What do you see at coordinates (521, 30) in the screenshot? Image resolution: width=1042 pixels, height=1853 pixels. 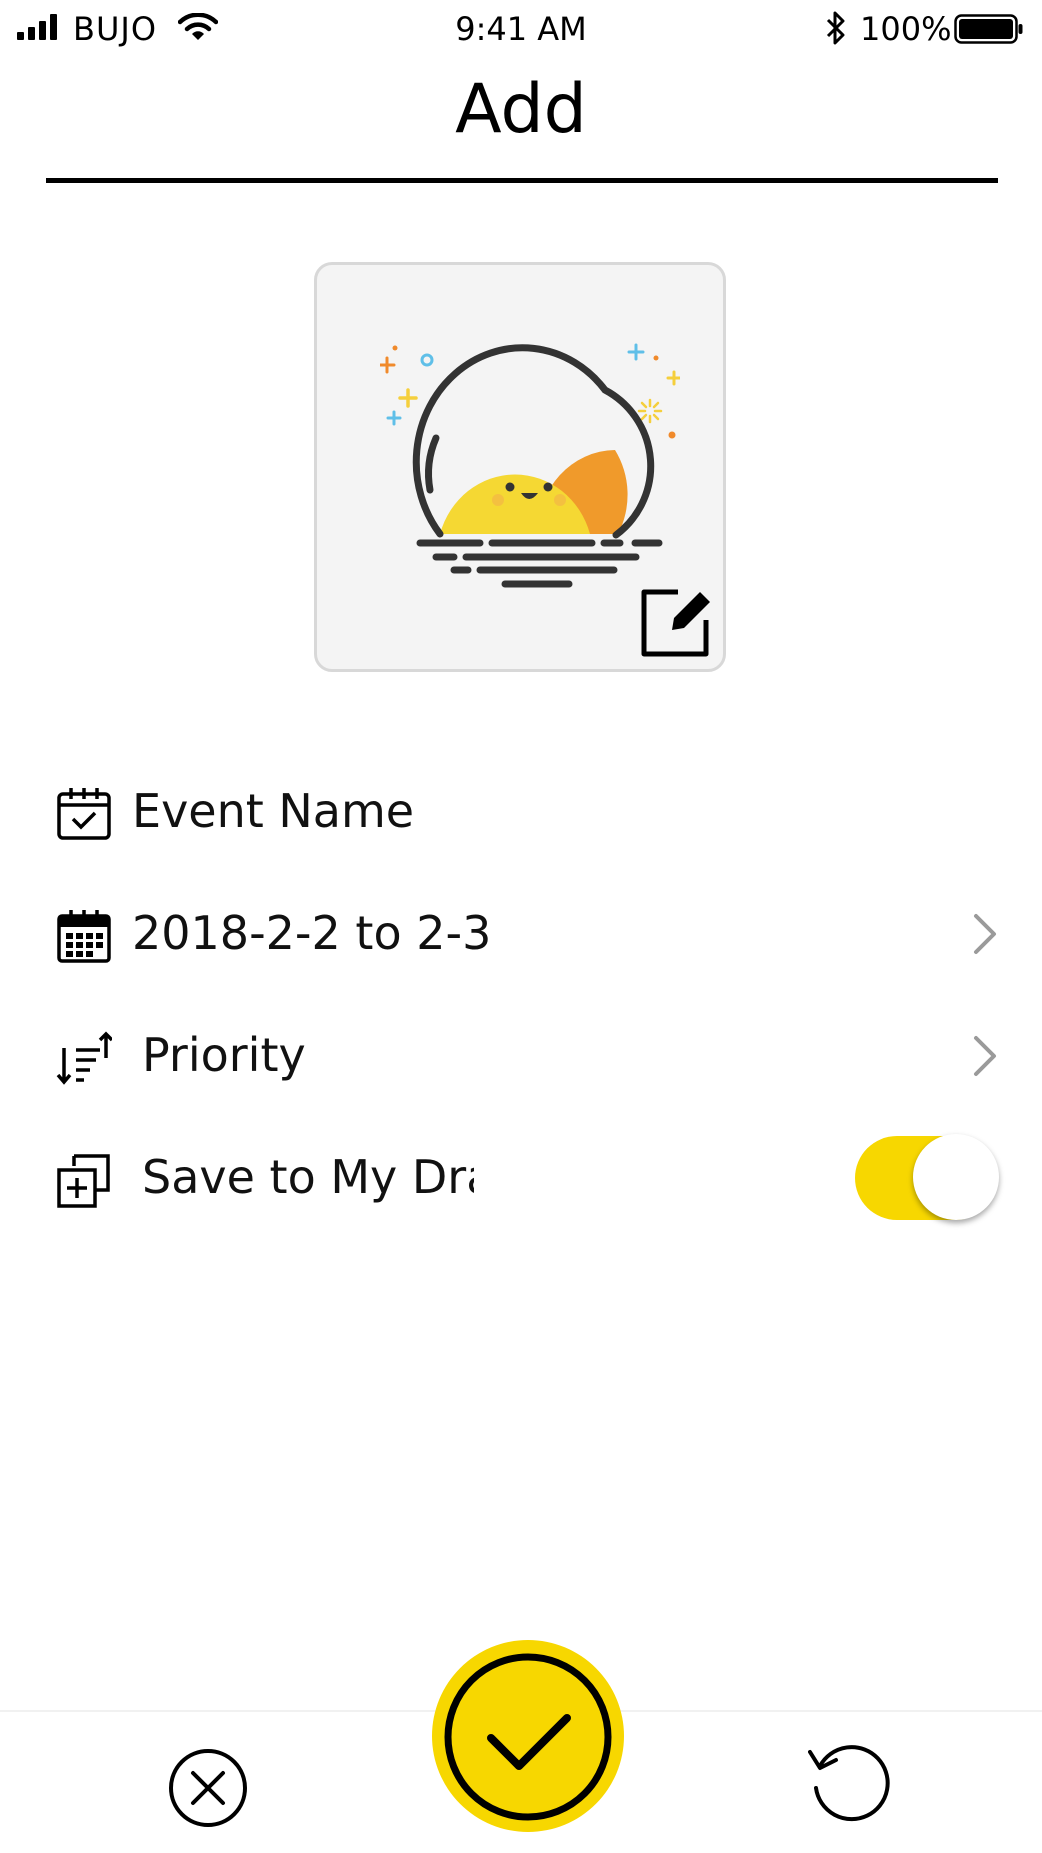 I see `status-bar: BUJO 9:41 AM 100%` at bounding box center [521, 30].